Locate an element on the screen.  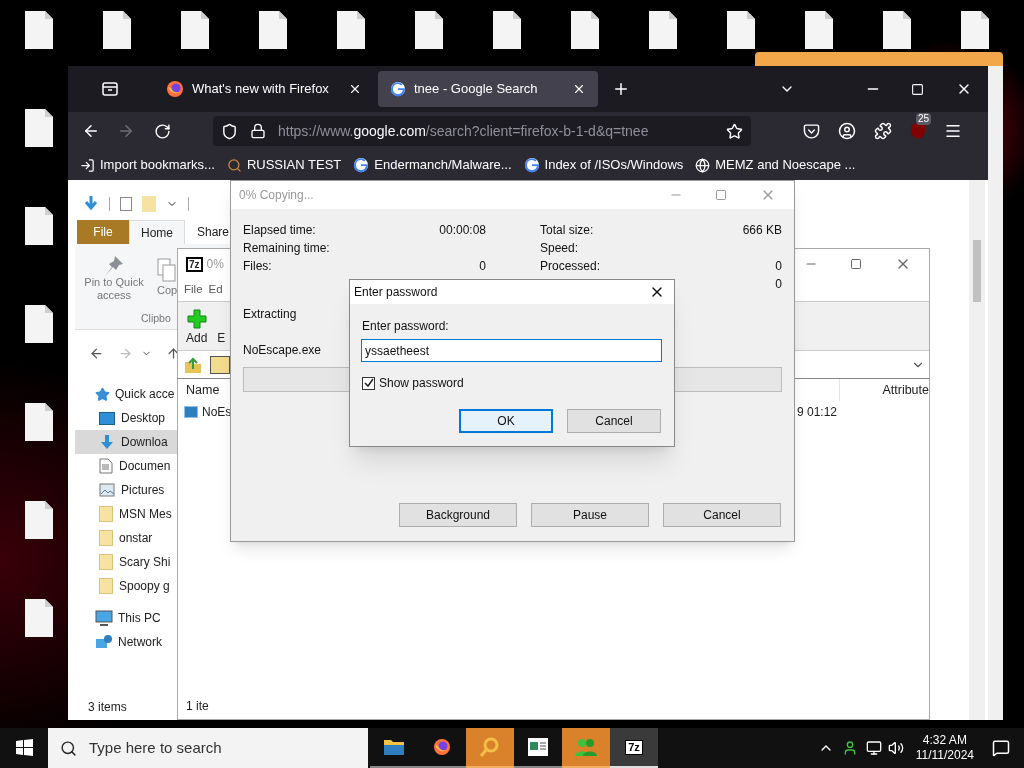
ribbon-tab: File is located at coordinates (103, 232).